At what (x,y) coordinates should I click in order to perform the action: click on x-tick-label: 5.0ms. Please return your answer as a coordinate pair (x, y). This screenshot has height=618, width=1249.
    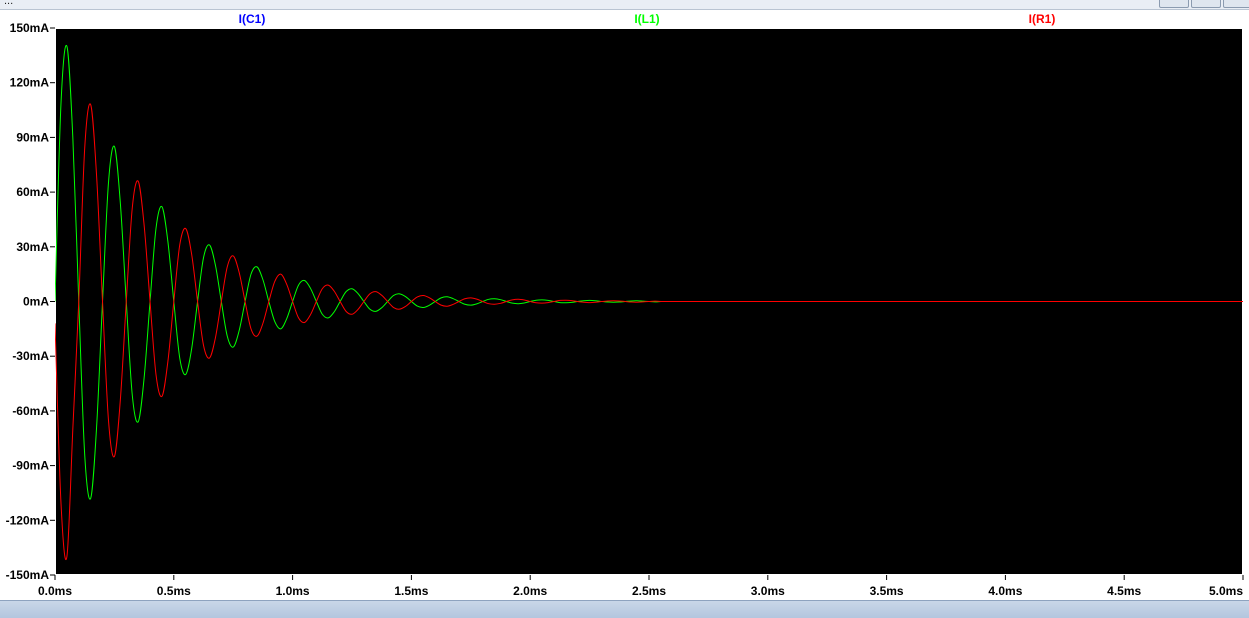
    Looking at the image, I should click on (1226, 591).